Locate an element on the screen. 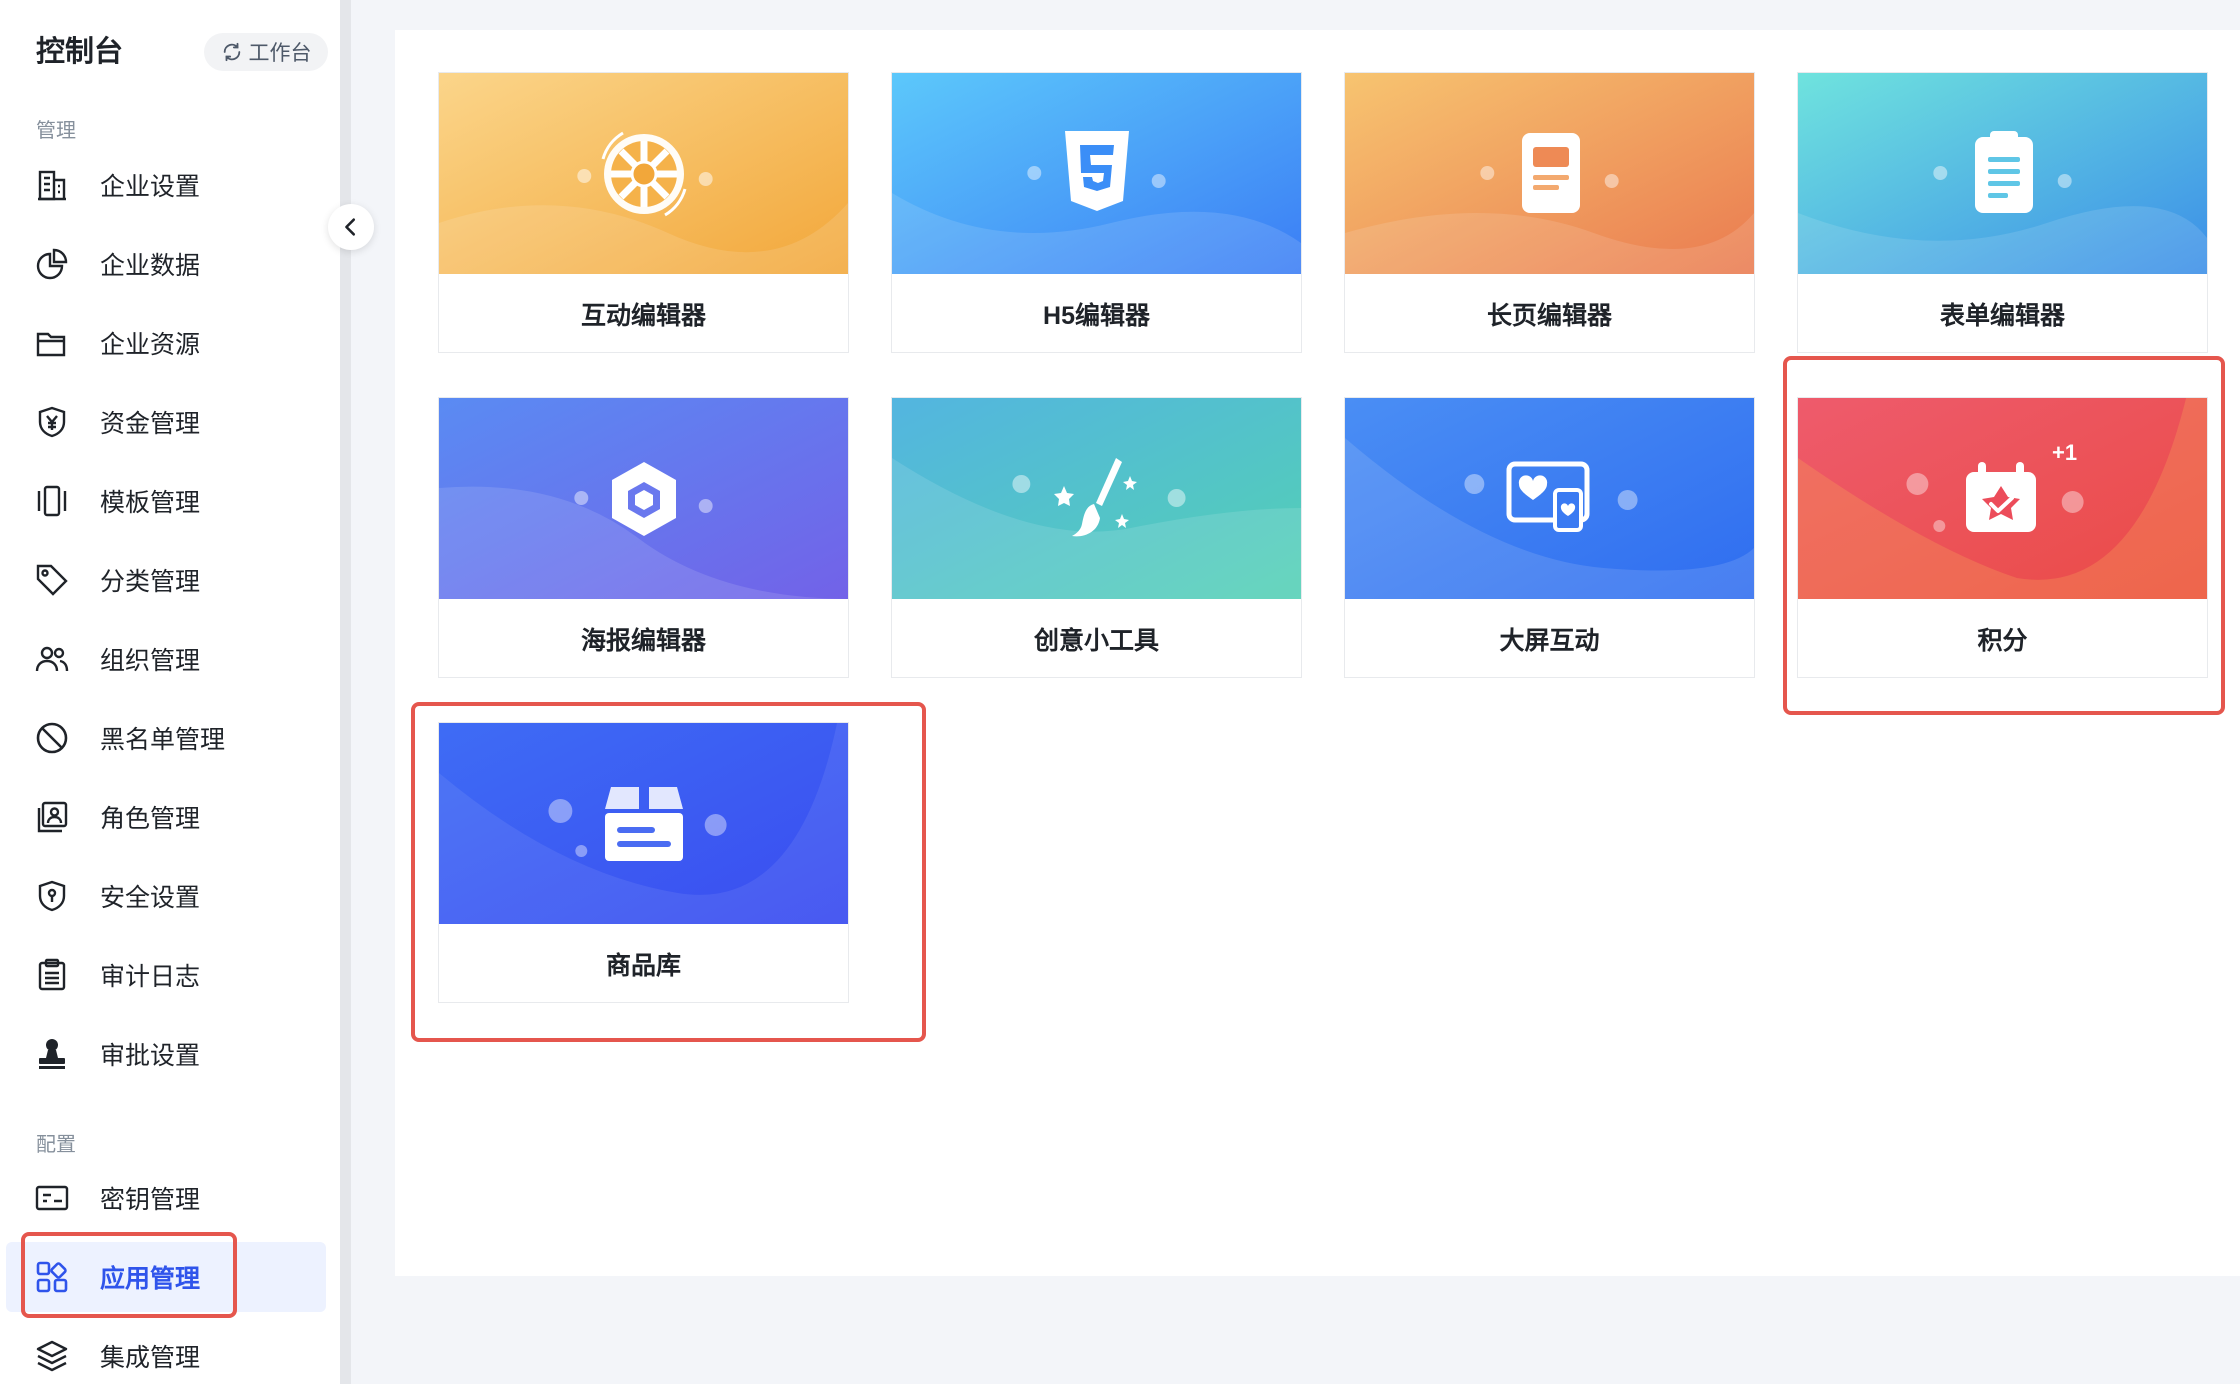  role-icon is located at coordinates (52, 817).